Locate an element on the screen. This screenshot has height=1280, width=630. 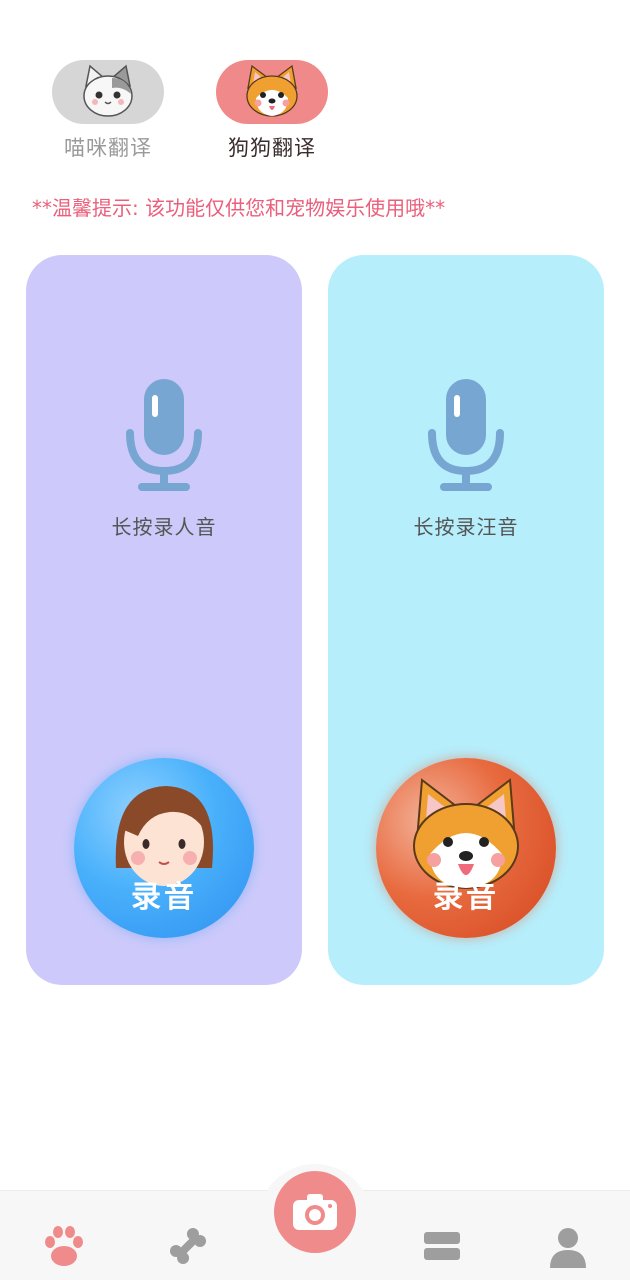
human-record-label: 录音 is located at coordinates (164, 897).